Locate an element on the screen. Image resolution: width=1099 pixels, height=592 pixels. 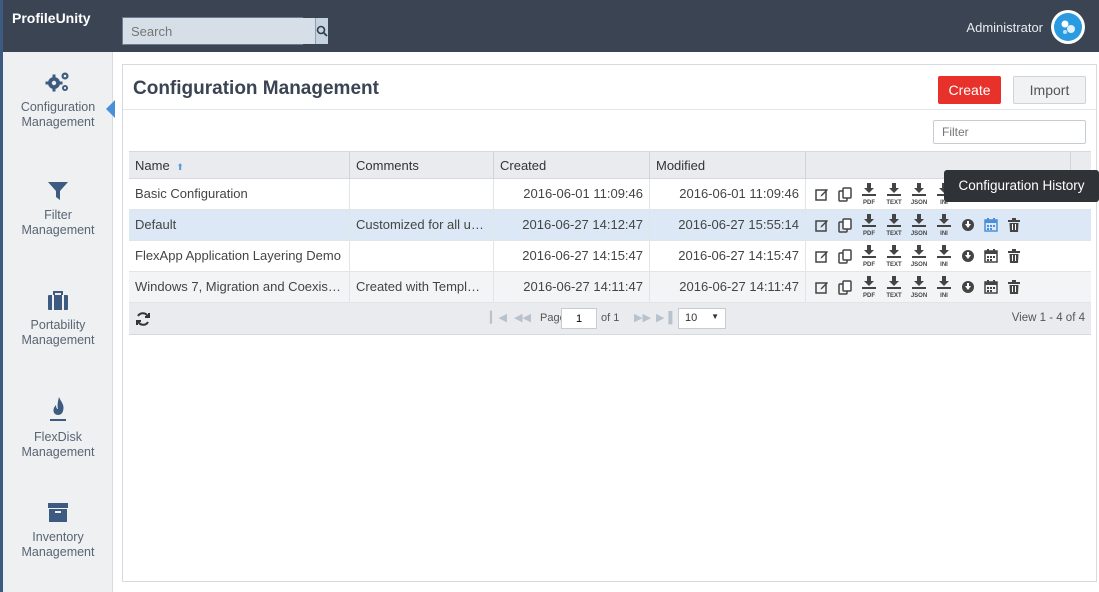
gears-icon is located at coordinates (57, 82).